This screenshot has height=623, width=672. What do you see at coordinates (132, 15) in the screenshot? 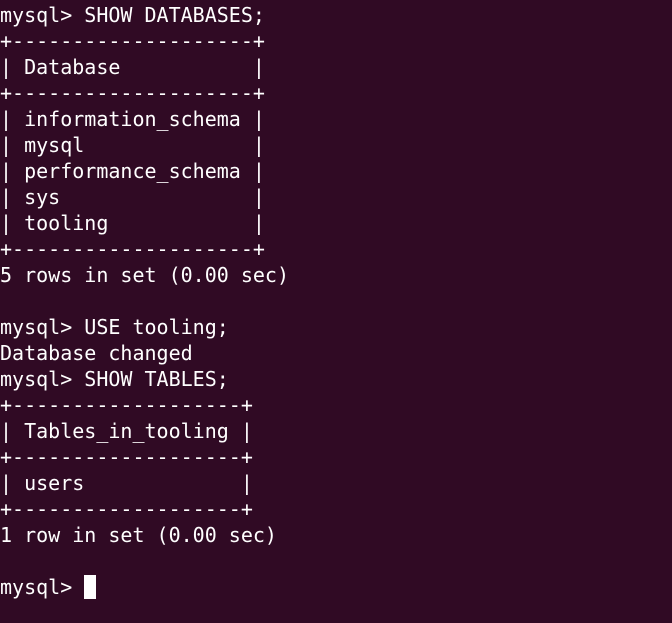
I see `command-line: mysql> SHOW DATABASES;` at bounding box center [132, 15].